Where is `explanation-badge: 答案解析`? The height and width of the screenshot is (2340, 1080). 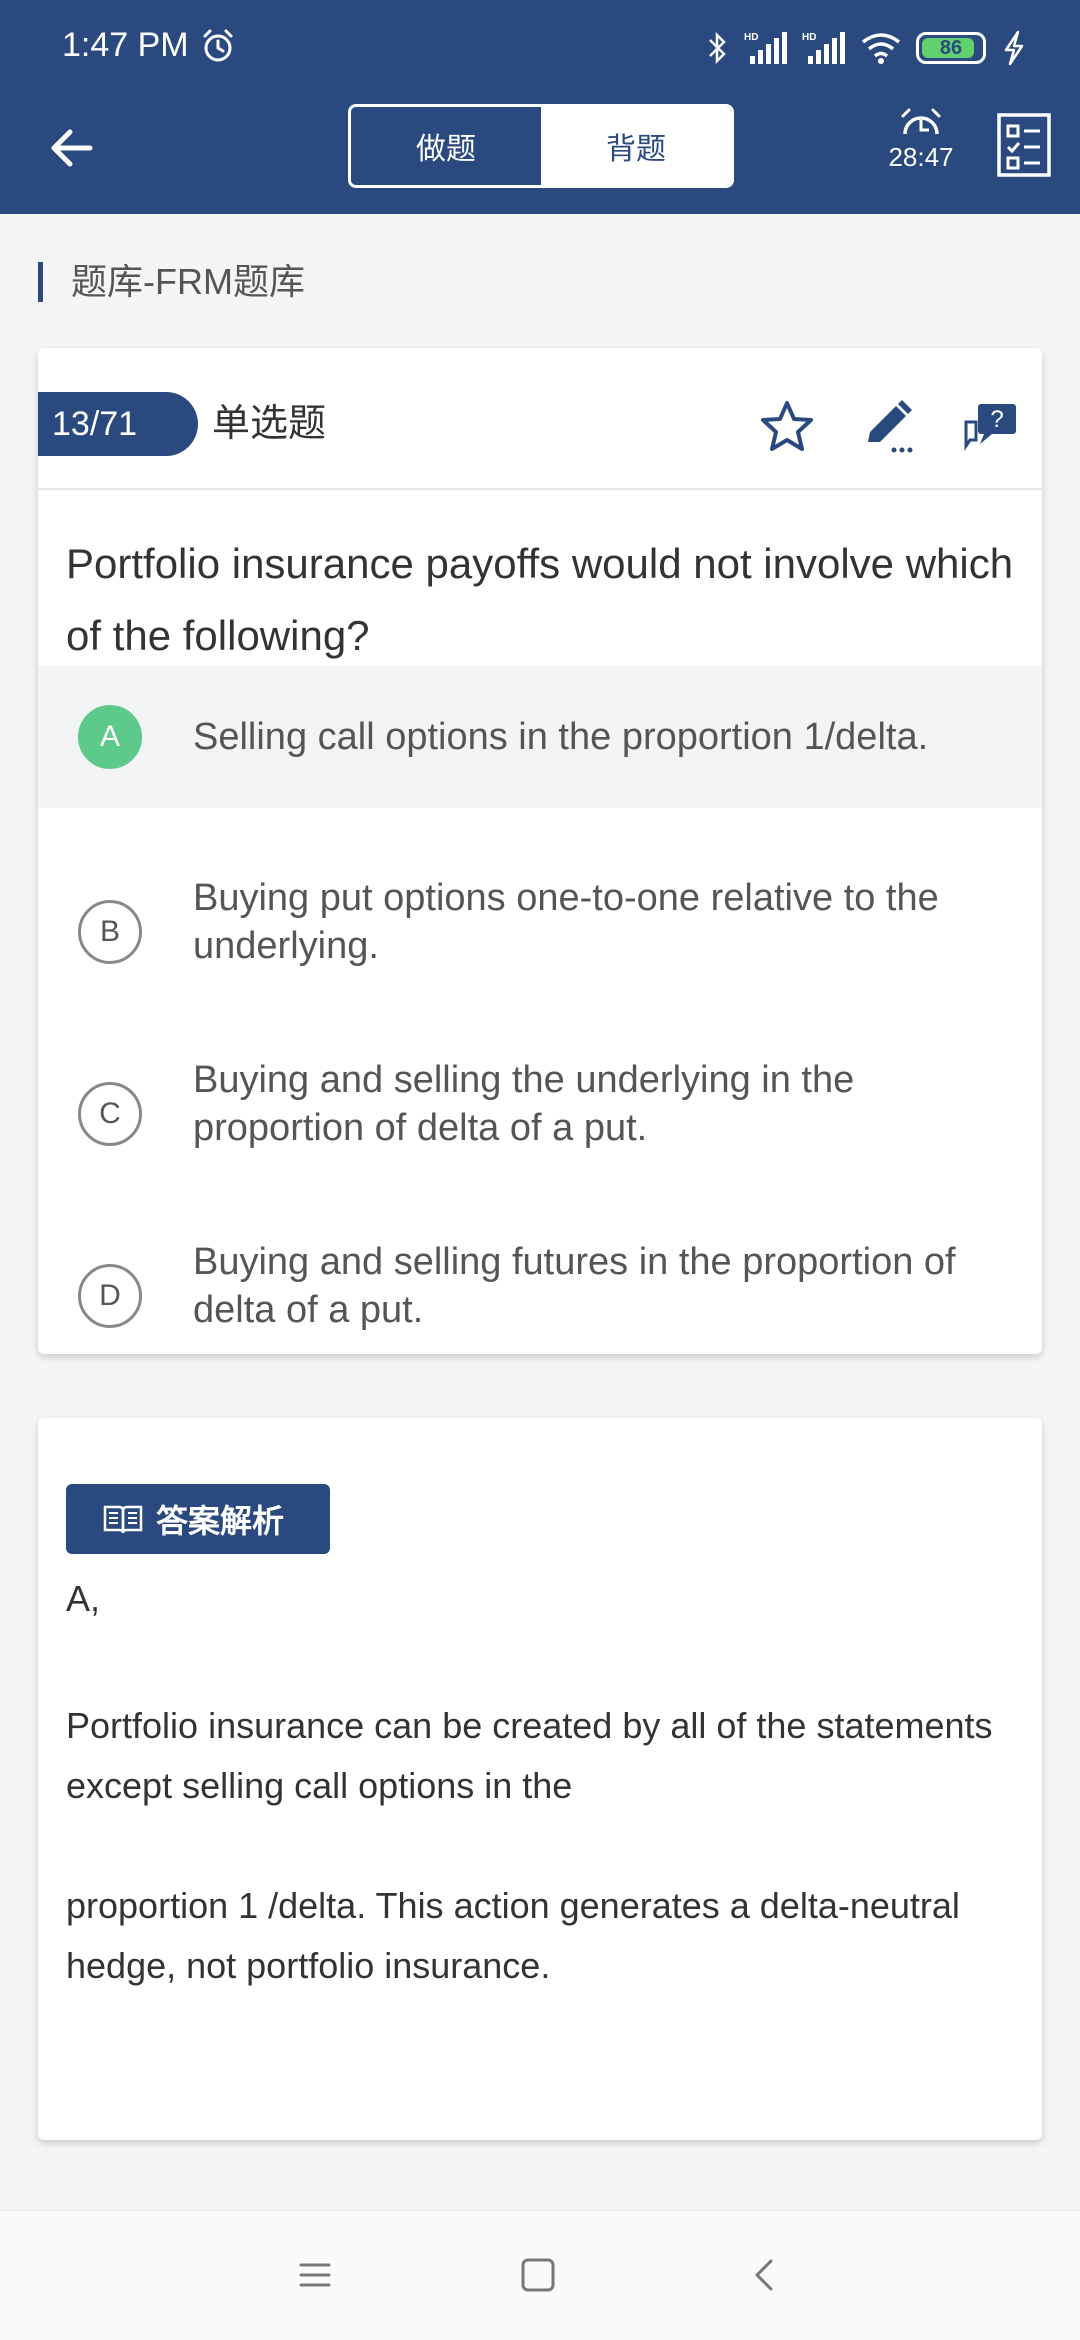
explanation-badge: 答案解析 is located at coordinates (198, 1519).